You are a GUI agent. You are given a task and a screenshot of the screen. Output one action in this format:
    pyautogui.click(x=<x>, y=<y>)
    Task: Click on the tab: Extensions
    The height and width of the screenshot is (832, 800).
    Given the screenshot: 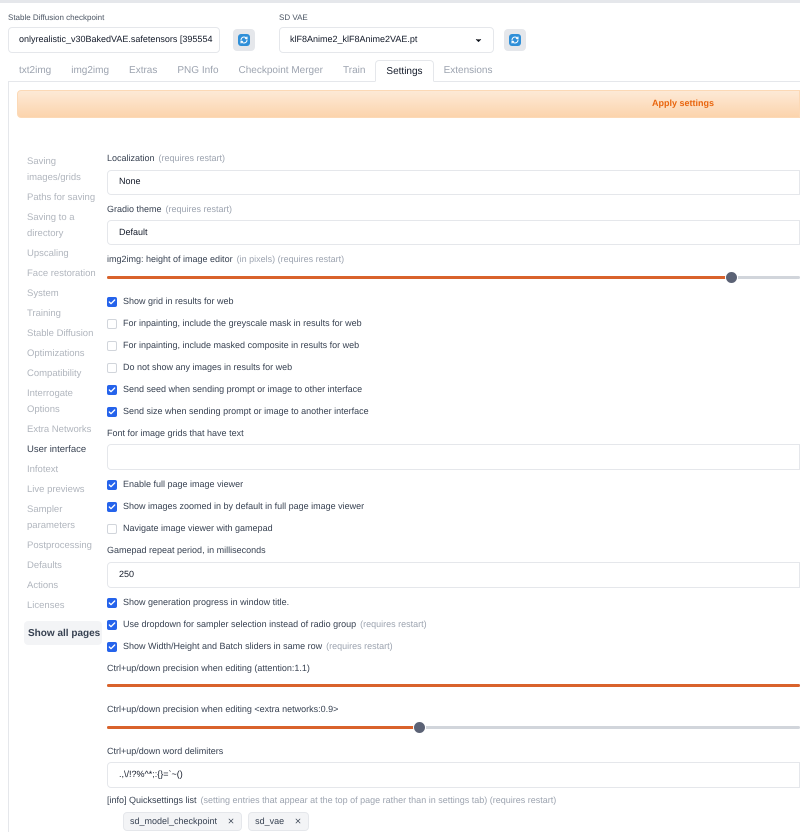 What is the action you would take?
    pyautogui.click(x=468, y=70)
    